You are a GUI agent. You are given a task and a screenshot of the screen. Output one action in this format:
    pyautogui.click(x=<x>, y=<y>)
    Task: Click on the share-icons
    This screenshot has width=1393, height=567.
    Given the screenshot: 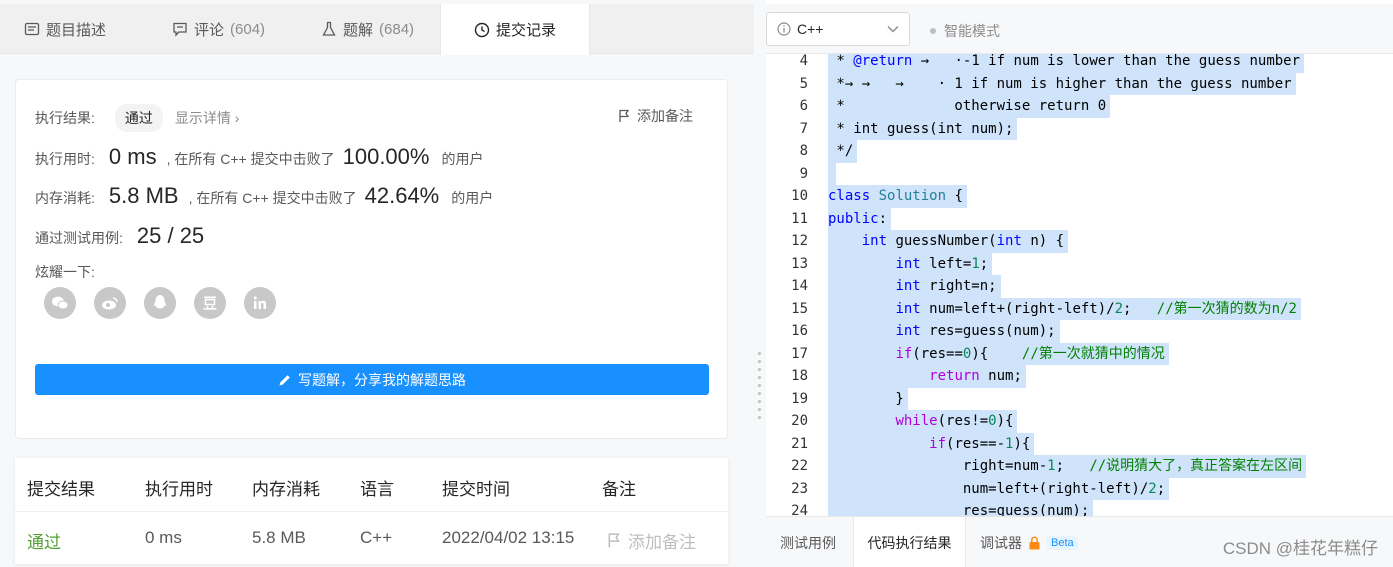 What is the action you would take?
    pyautogui.click(x=160, y=303)
    